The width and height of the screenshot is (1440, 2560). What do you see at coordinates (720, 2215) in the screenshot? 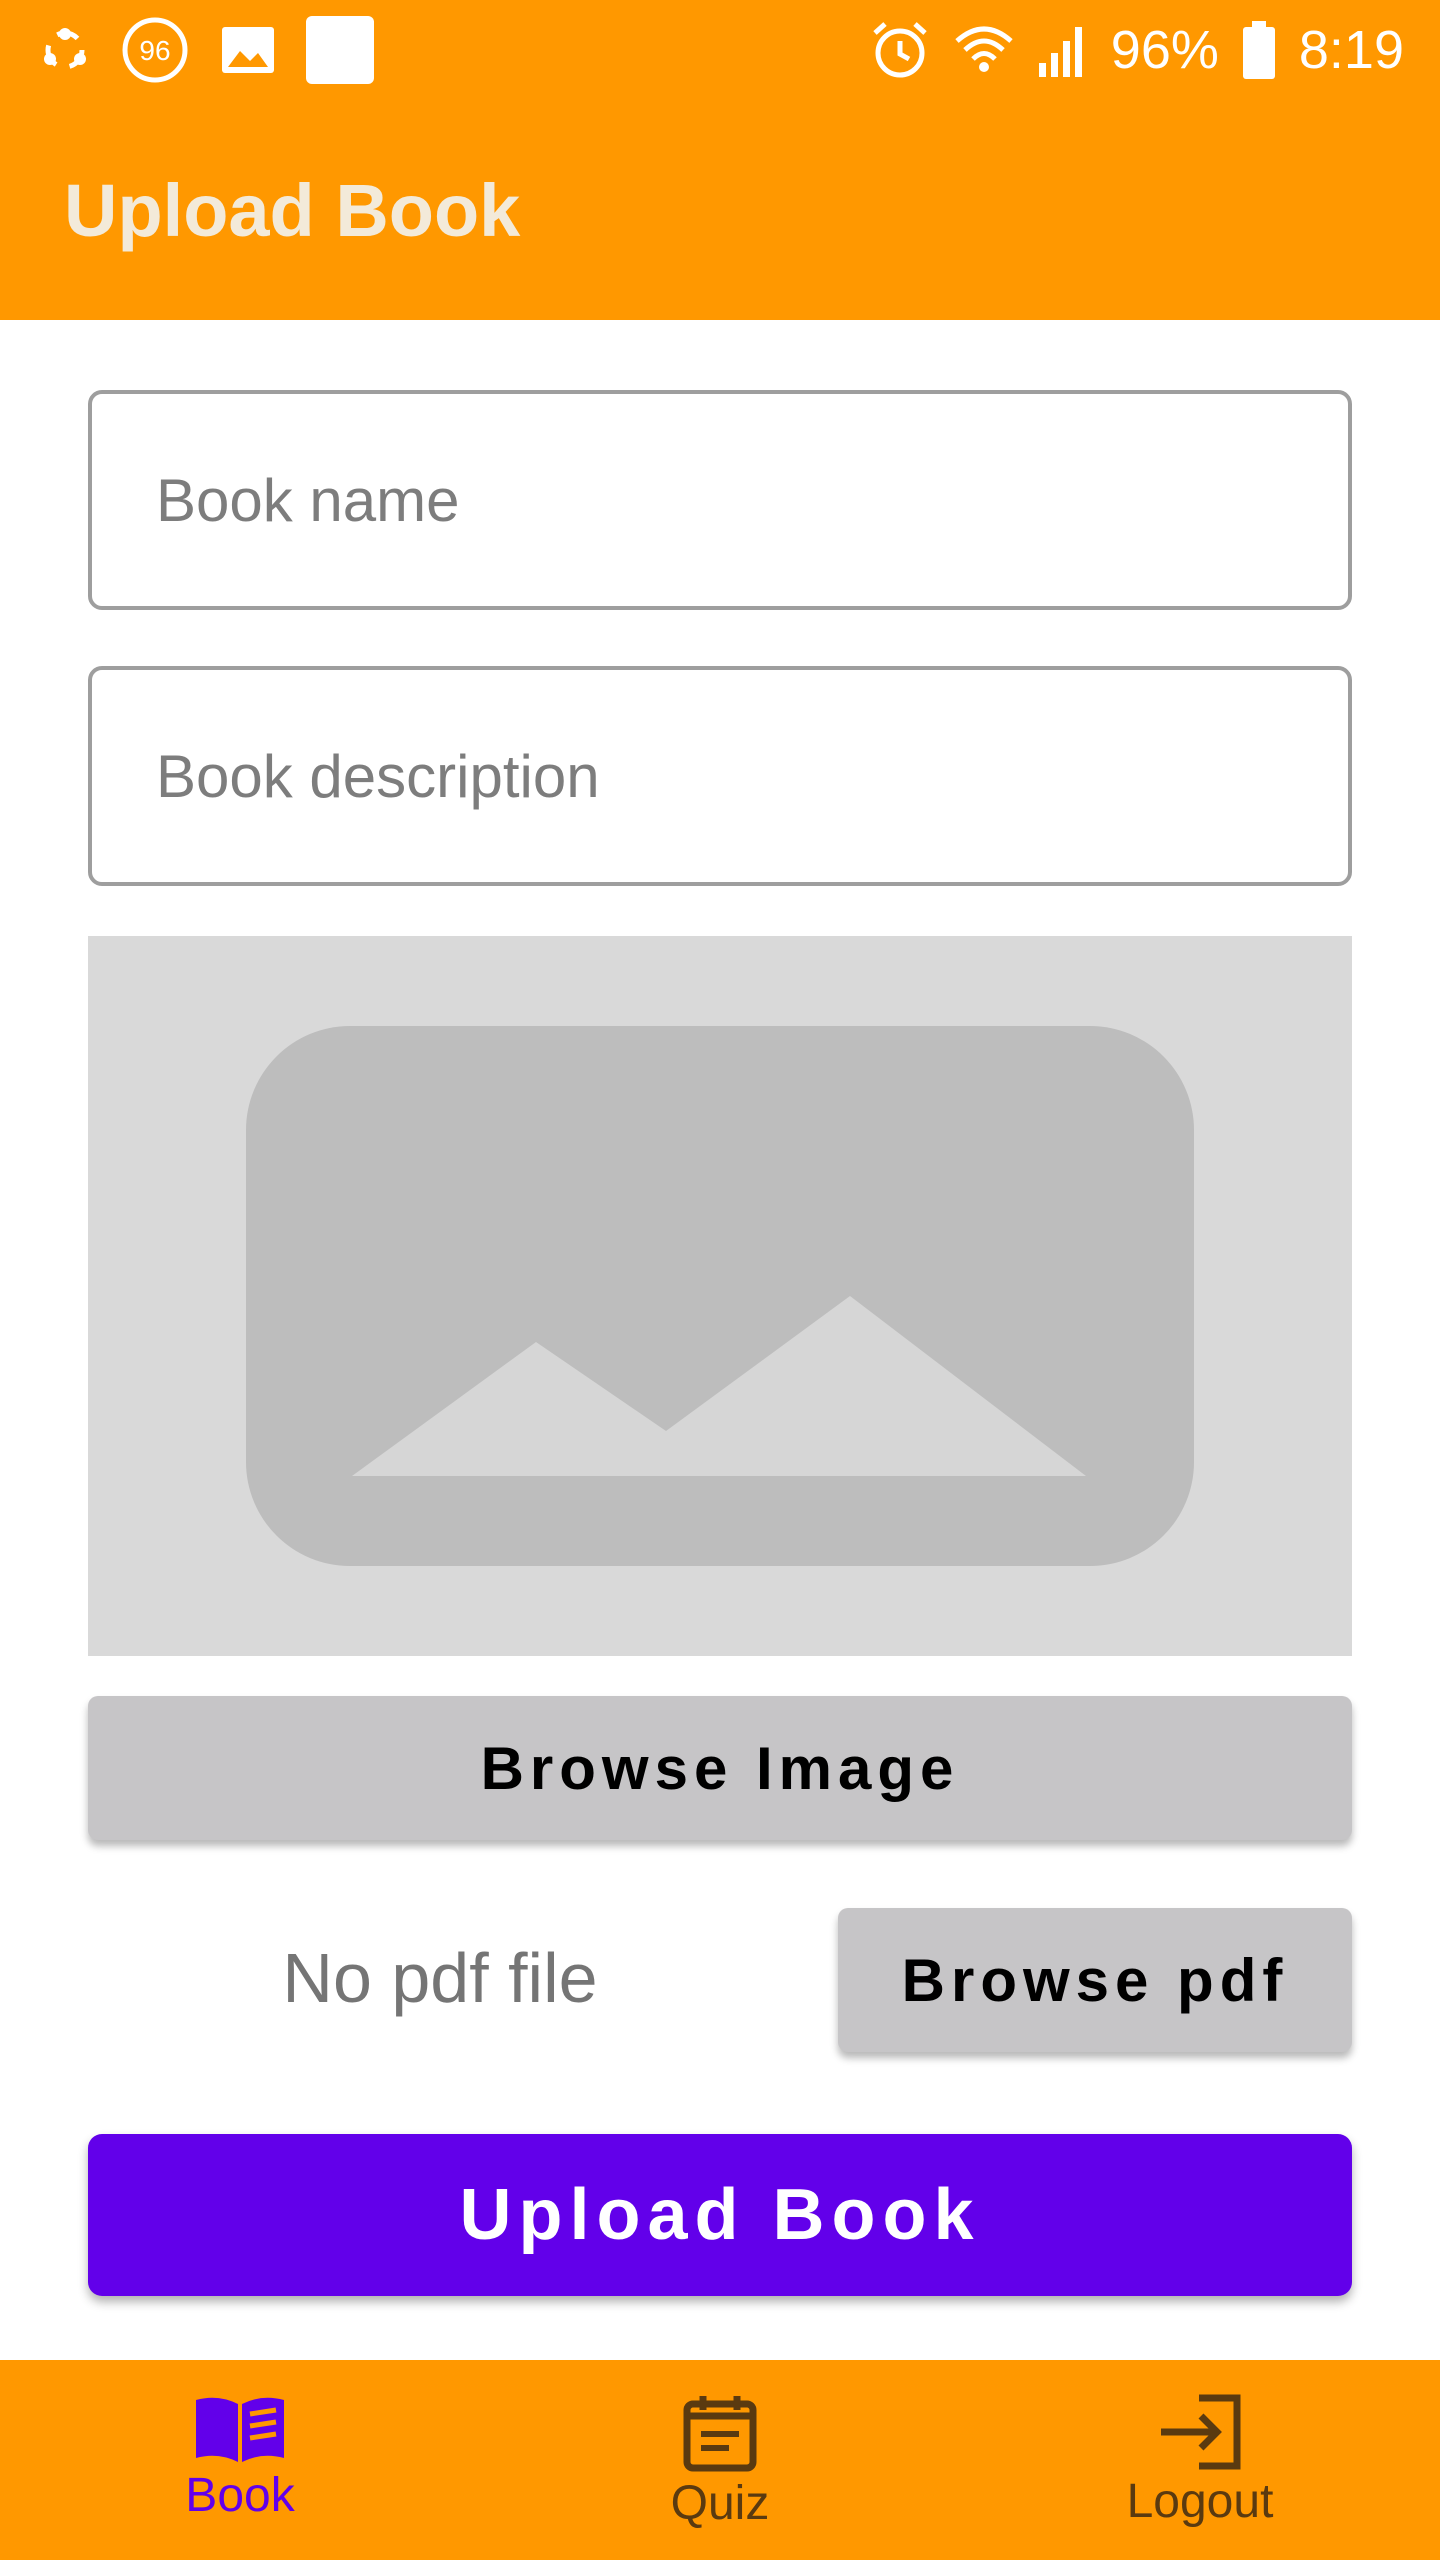
I see `upload-book-button: Upload Book` at bounding box center [720, 2215].